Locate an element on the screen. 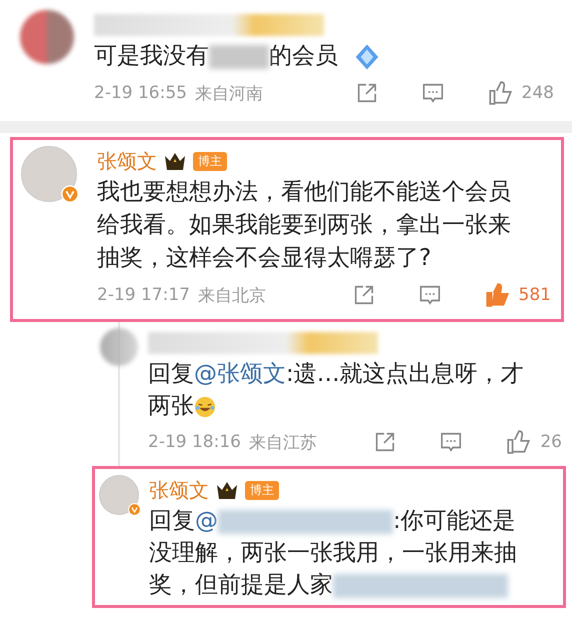 This screenshot has height=623, width=572. comment-text: 我也要想想办法，看他们能不能送个会员给我看。如果我能要到两张，拿出一张来抽奖，这样会不会显得太嘚瑟了? is located at coordinates (304, 225).